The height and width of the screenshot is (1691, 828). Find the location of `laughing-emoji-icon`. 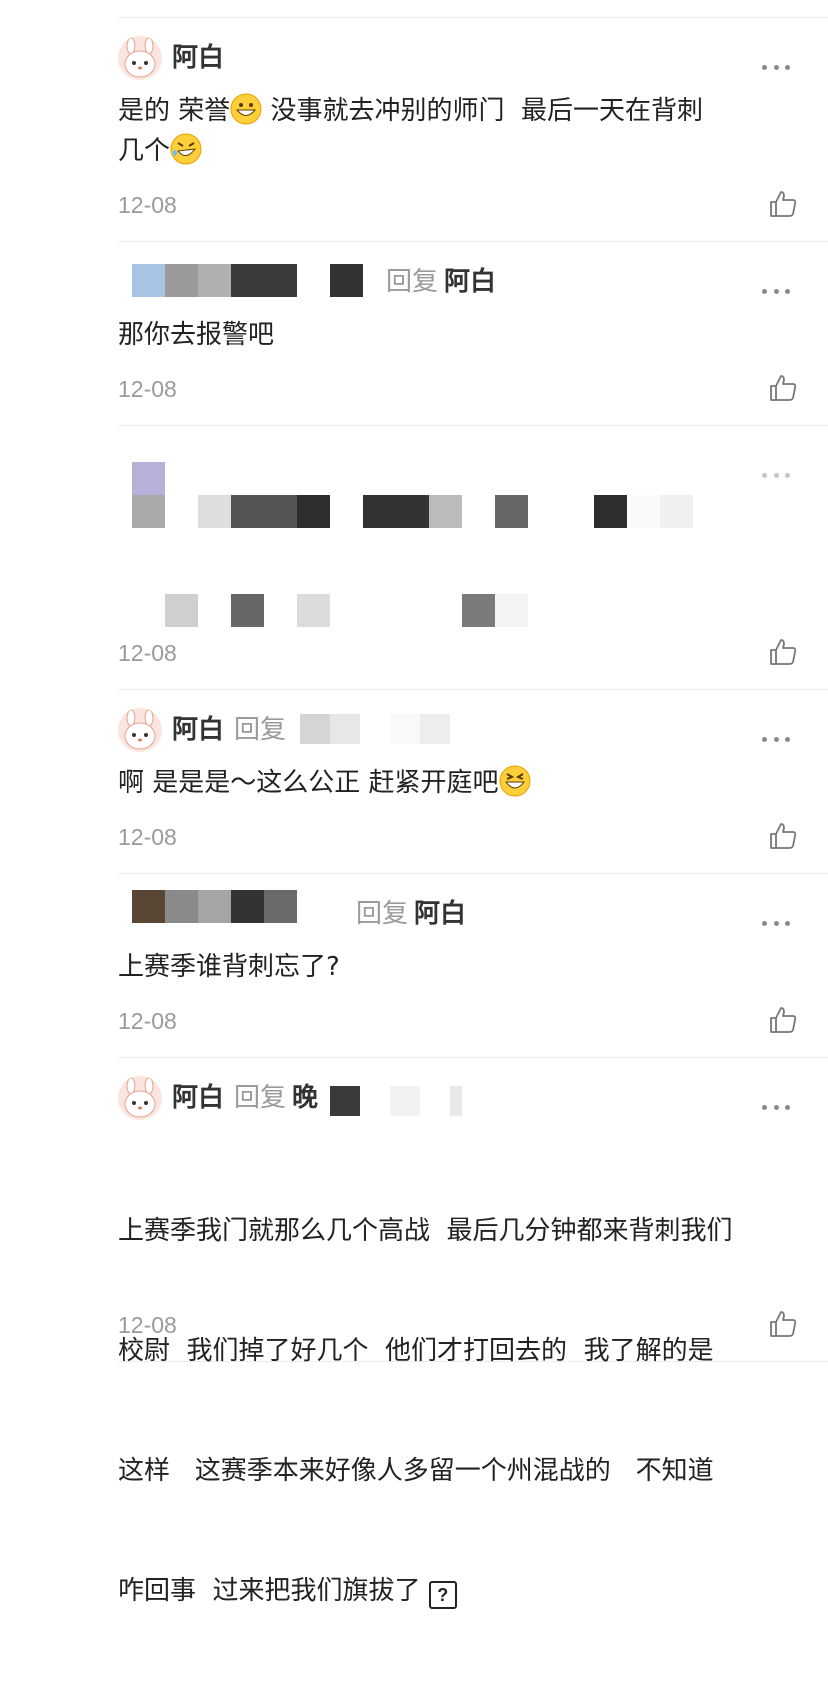

laughing-emoji-icon is located at coordinates (515, 781).